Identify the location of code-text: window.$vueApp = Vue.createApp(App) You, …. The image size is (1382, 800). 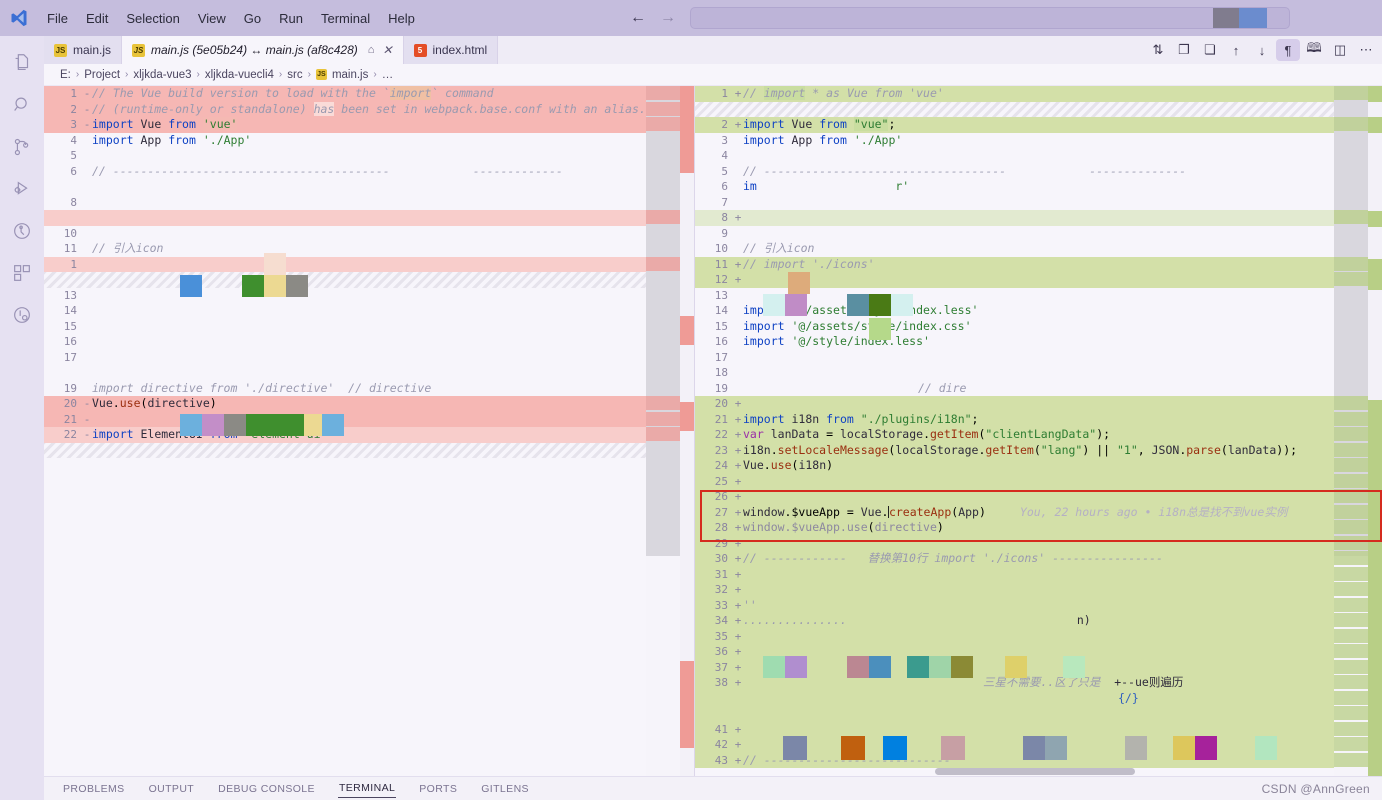
(1062, 513).